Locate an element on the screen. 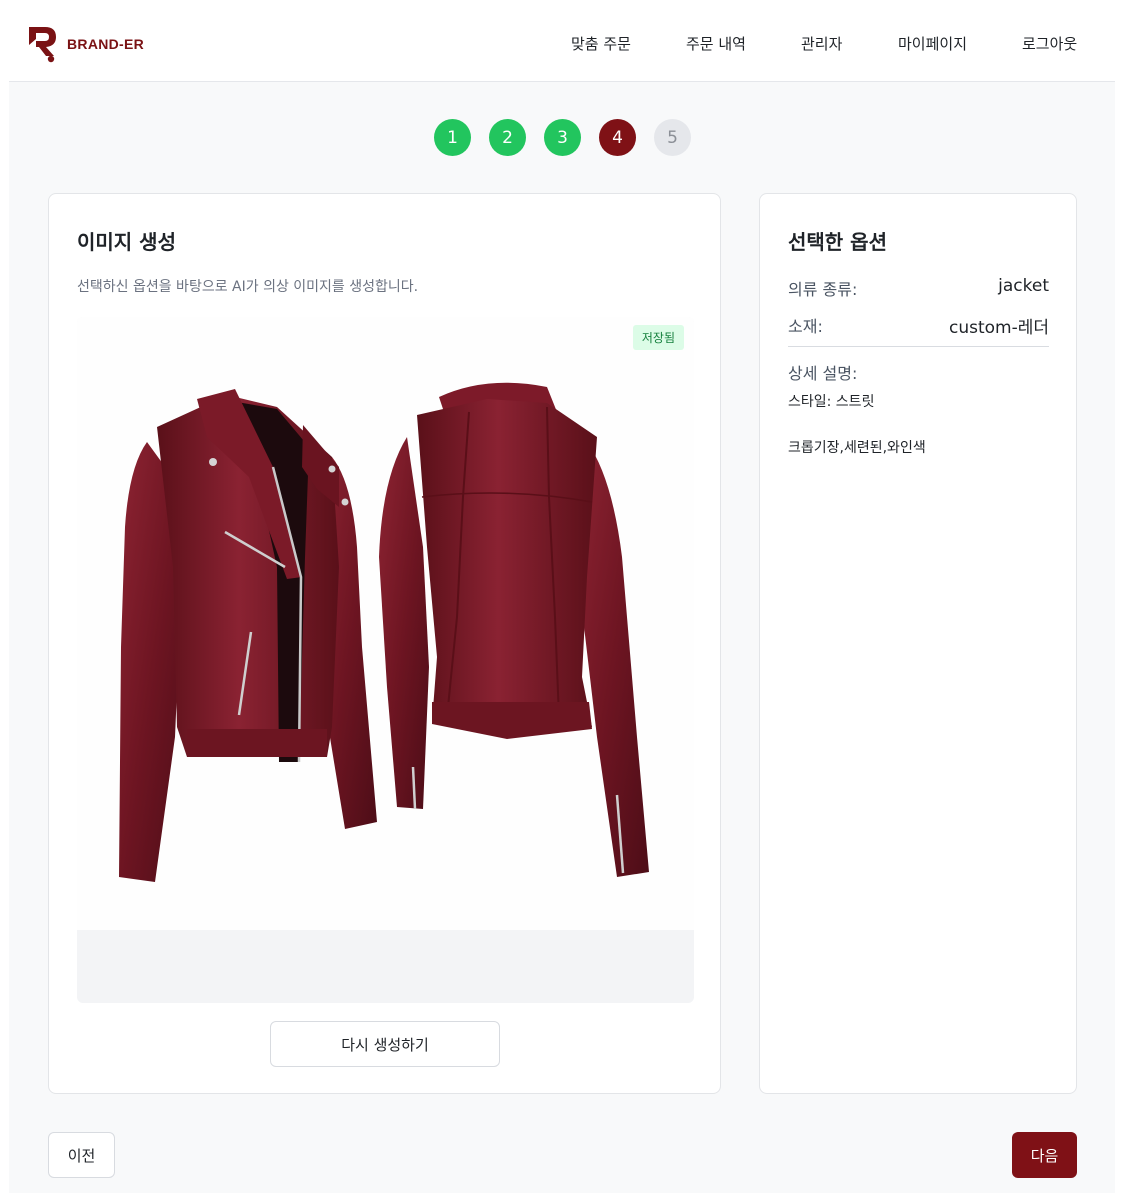 This screenshot has width=1125, height=1193. step-1: 1 is located at coordinates (452, 137).